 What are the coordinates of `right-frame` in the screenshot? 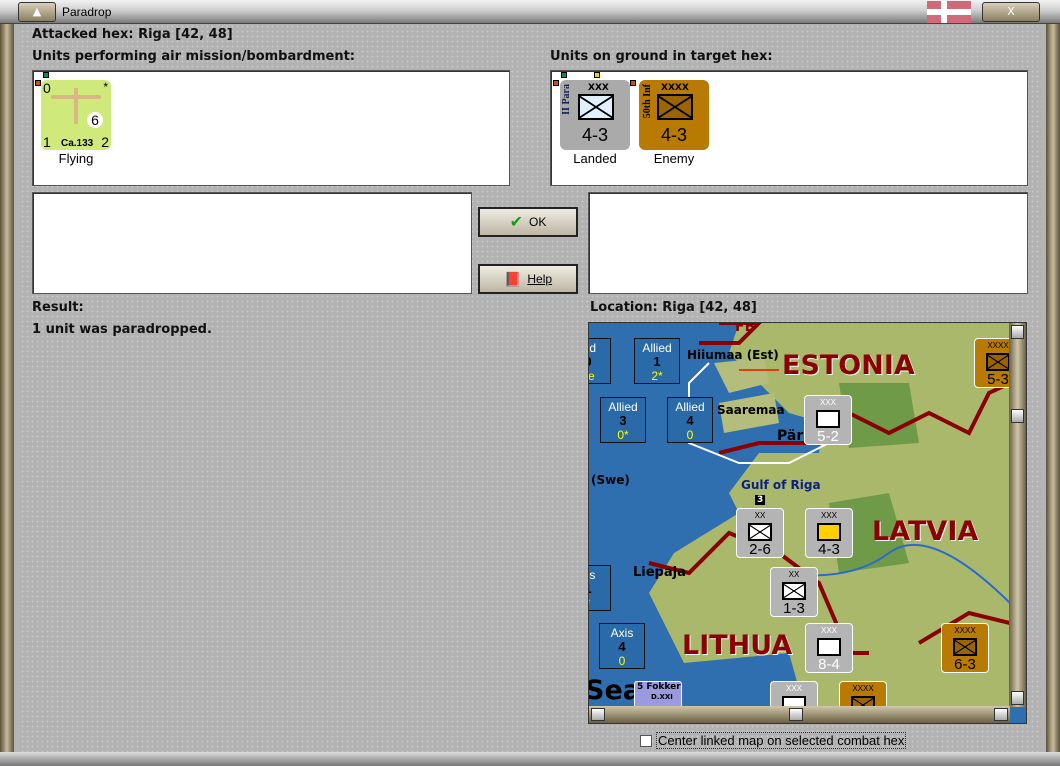 It's located at (1053, 390).